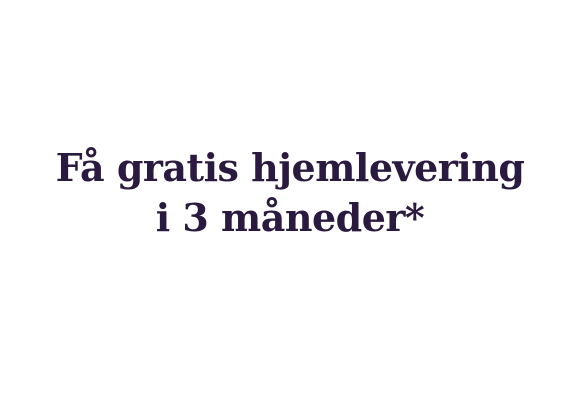  What do you see at coordinates (290, 167) in the screenshot?
I see `promo-headline-line-1: Få gratis hjemlevering` at bounding box center [290, 167].